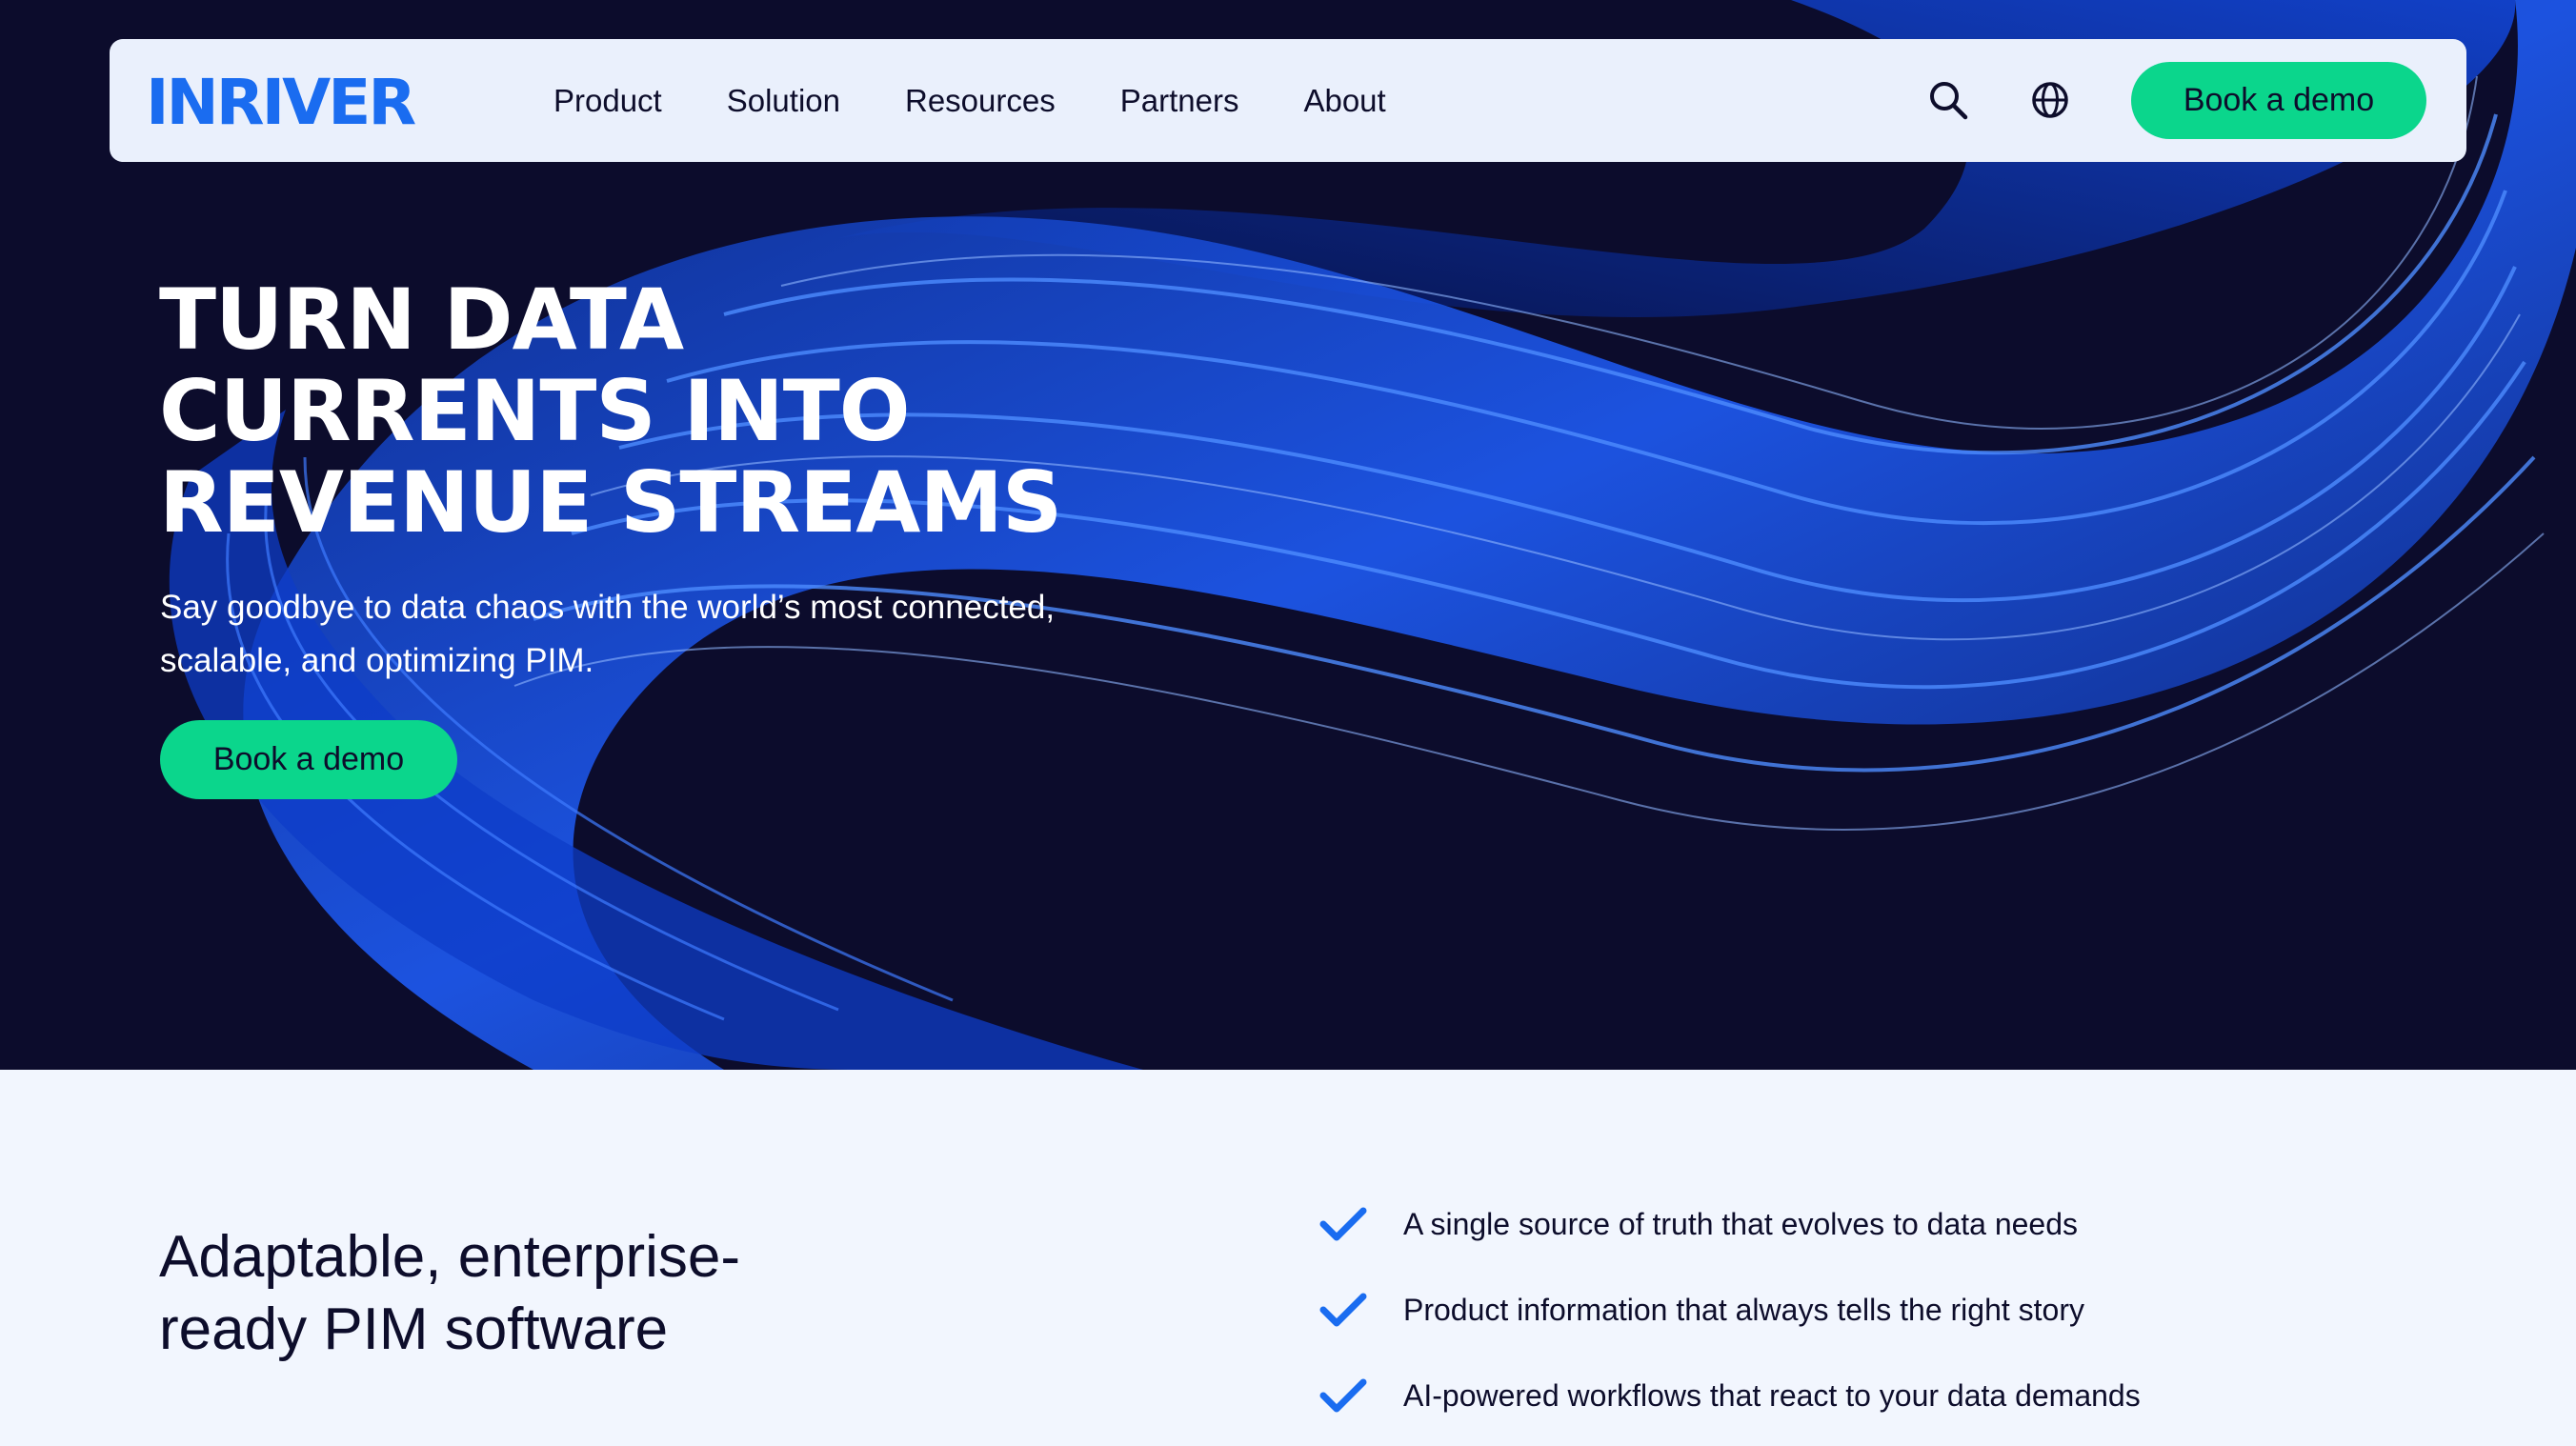 This screenshot has width=2576, height=1446. I want to click on nav-book-demo-button: Book a demo, so click(2278, 101).